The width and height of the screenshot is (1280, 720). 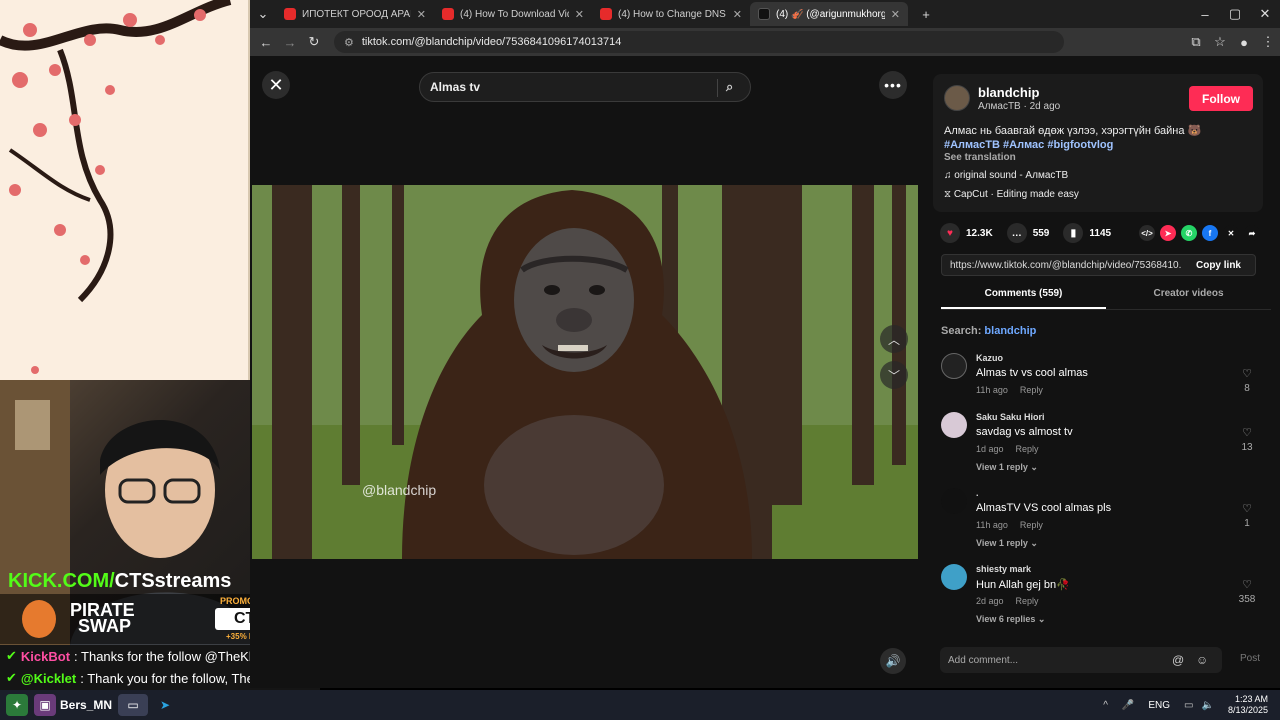 What do you see at coordinates (1244, 42) in the screenshot?
I see `profile-icon: ●` at bounding box center [1244, 42].